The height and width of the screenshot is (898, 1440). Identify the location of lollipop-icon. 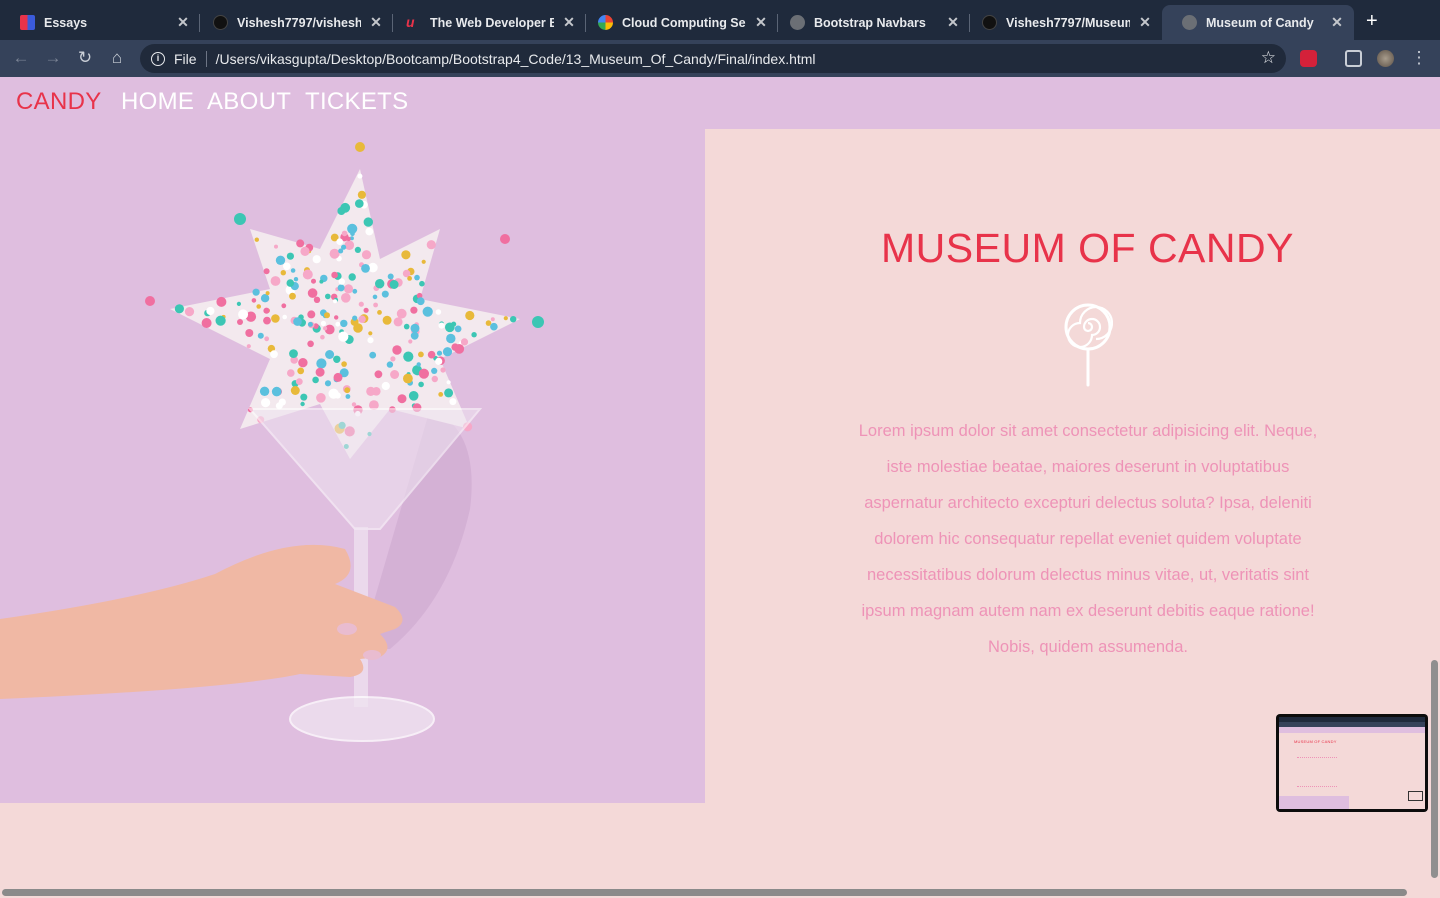
(1088, 345).